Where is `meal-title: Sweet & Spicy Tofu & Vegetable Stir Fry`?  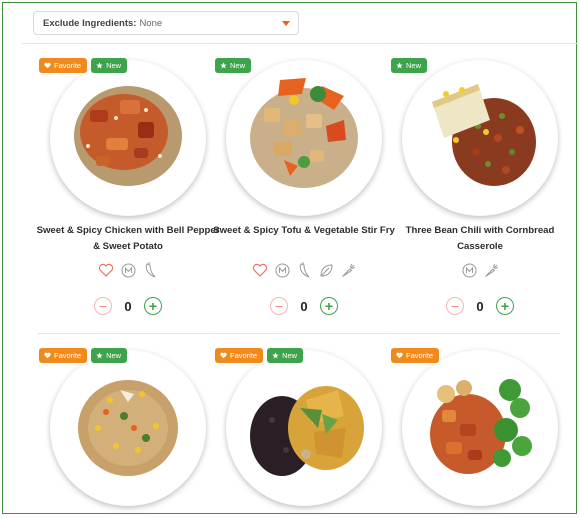
meal-title: Sweet & Spicy Tofu & Vegetable Stir Fry is located at coordinates (304, 231).